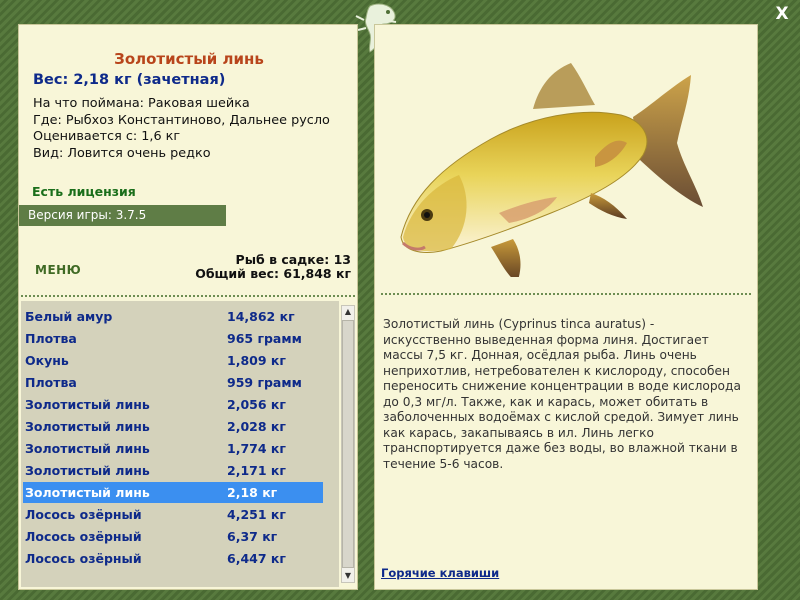 The width and height of the screenshot is (800, 600). I want to click on cage-stats: Рыб в садке: 13 Общий вес: 61,848 кг, so click(273, 267).